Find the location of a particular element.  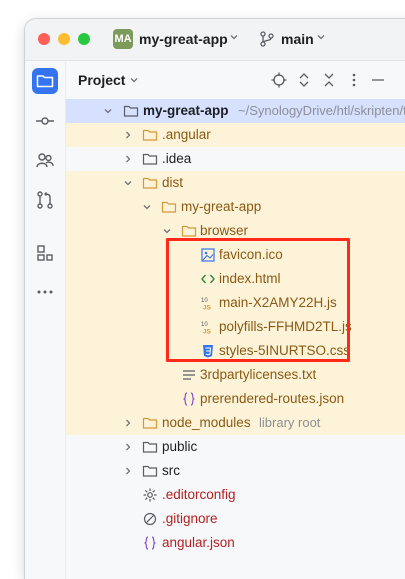

commit-tool-button is located at coordinates (45, 121).